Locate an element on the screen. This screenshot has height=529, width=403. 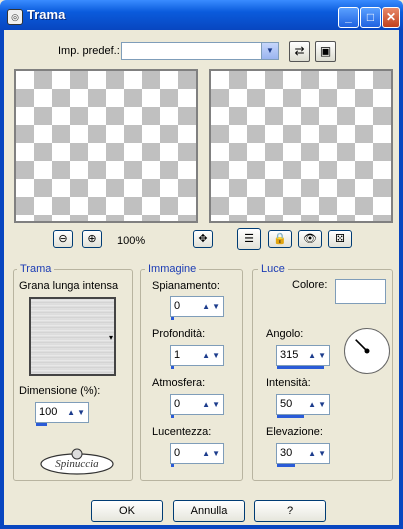
dimension-label: Dimensione (%): is located at coordinates (60, 391).